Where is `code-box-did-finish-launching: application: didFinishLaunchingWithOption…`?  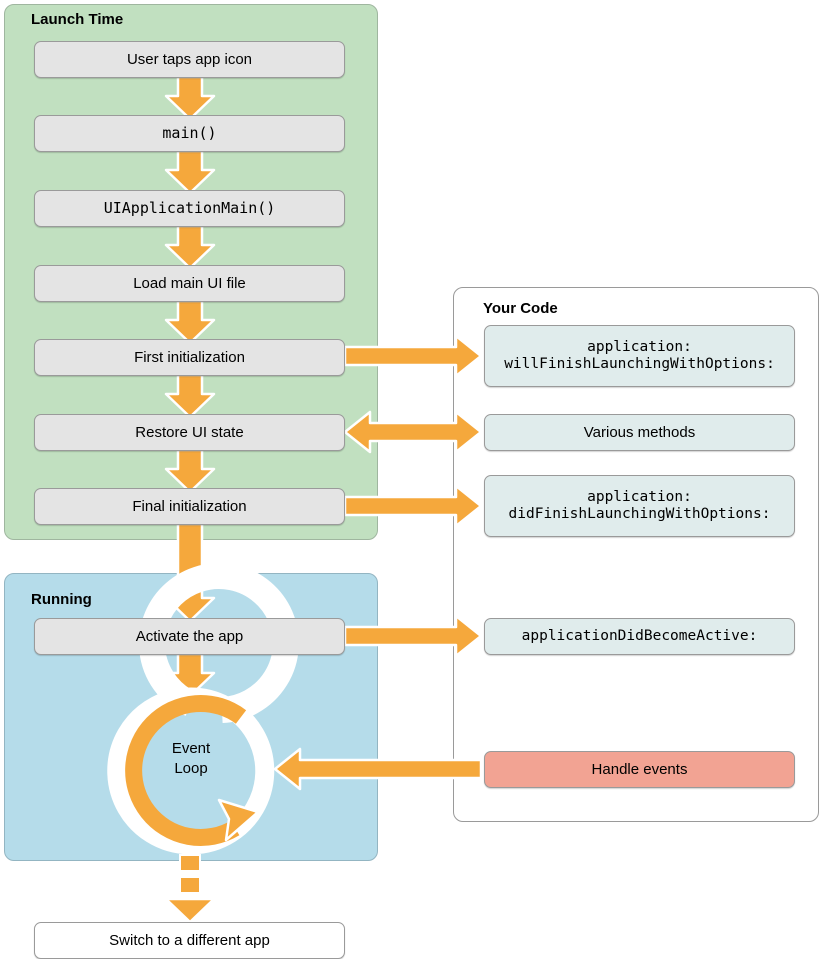 code-box-did-finish-launching: application: didFinishLaunchingWithOption… is located at coordinates (639, 506).